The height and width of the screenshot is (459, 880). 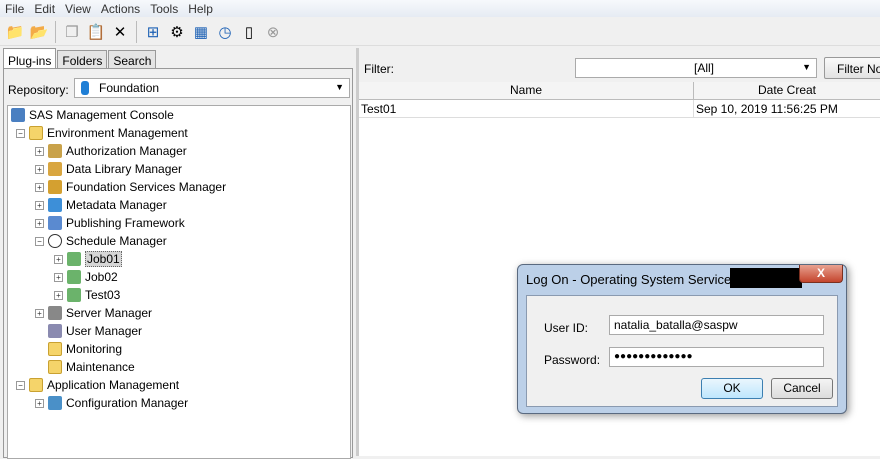 What do you see at coordinates (146, 187) in the screenshot?
I see `tree-item-label: Foundation Services Manager` at bounding box center [146, 187].